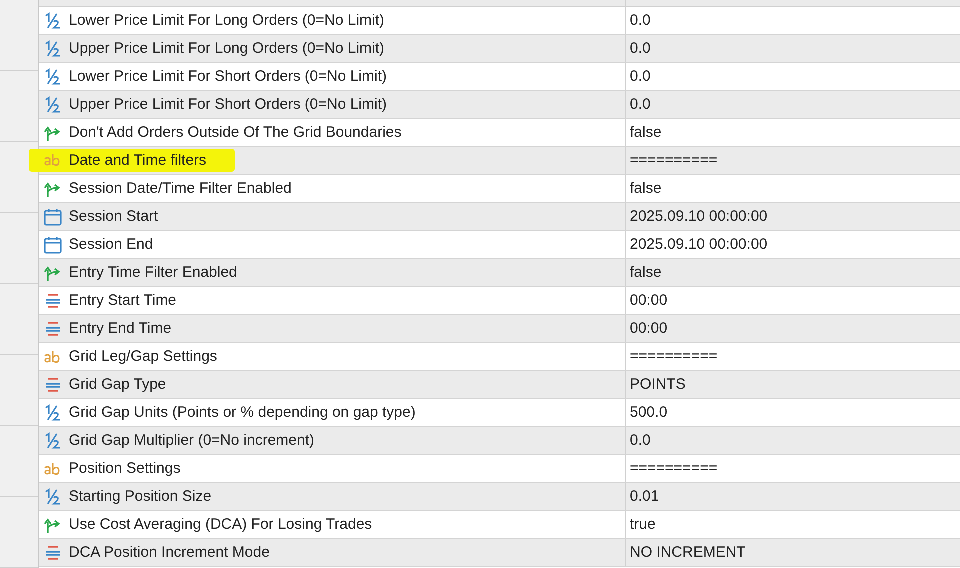  What do you see at coordinates (192, 440) in the screenshot?
I see `parameter-name: Grid Gap Multiplier (0=No increment)` at bounding box center [192, 440].